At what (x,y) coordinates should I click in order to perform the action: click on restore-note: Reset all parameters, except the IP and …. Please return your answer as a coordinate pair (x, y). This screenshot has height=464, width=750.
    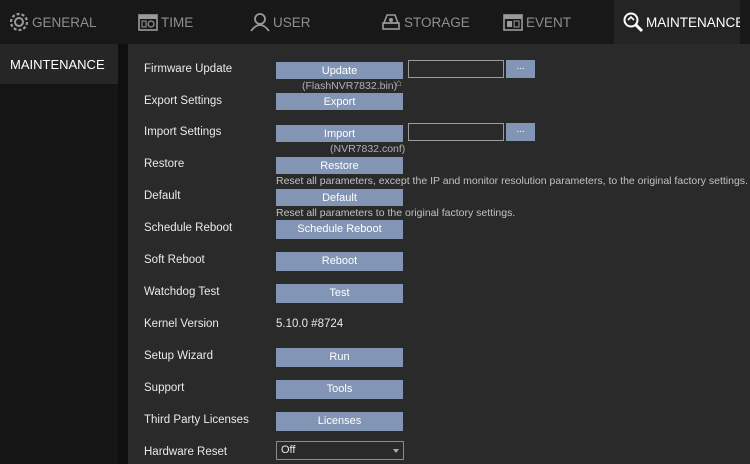
    Looking at the image, I should click on (512, 181).